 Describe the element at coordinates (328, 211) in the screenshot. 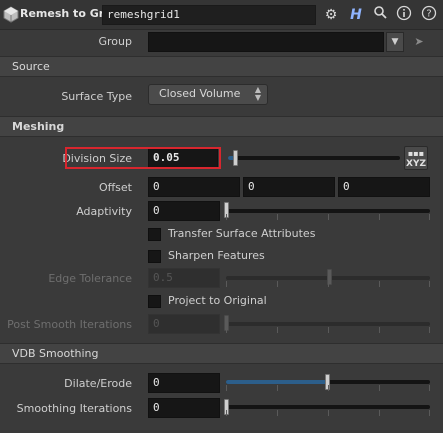

I see `adaptivity-slider-track` at that location.